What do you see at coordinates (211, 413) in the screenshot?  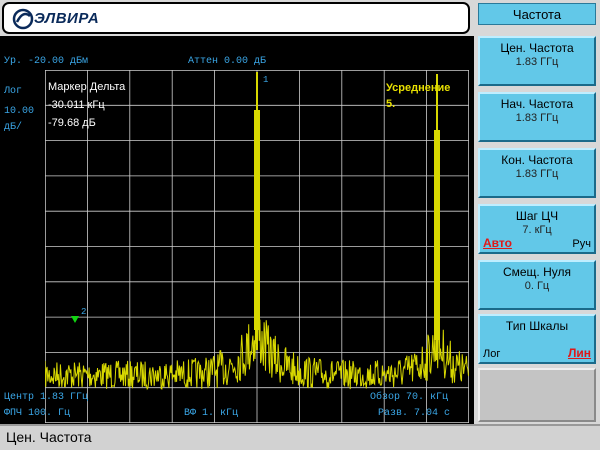 I see `vbw-readout: ВФ 1. кГц` at bounding box center [211, 413].